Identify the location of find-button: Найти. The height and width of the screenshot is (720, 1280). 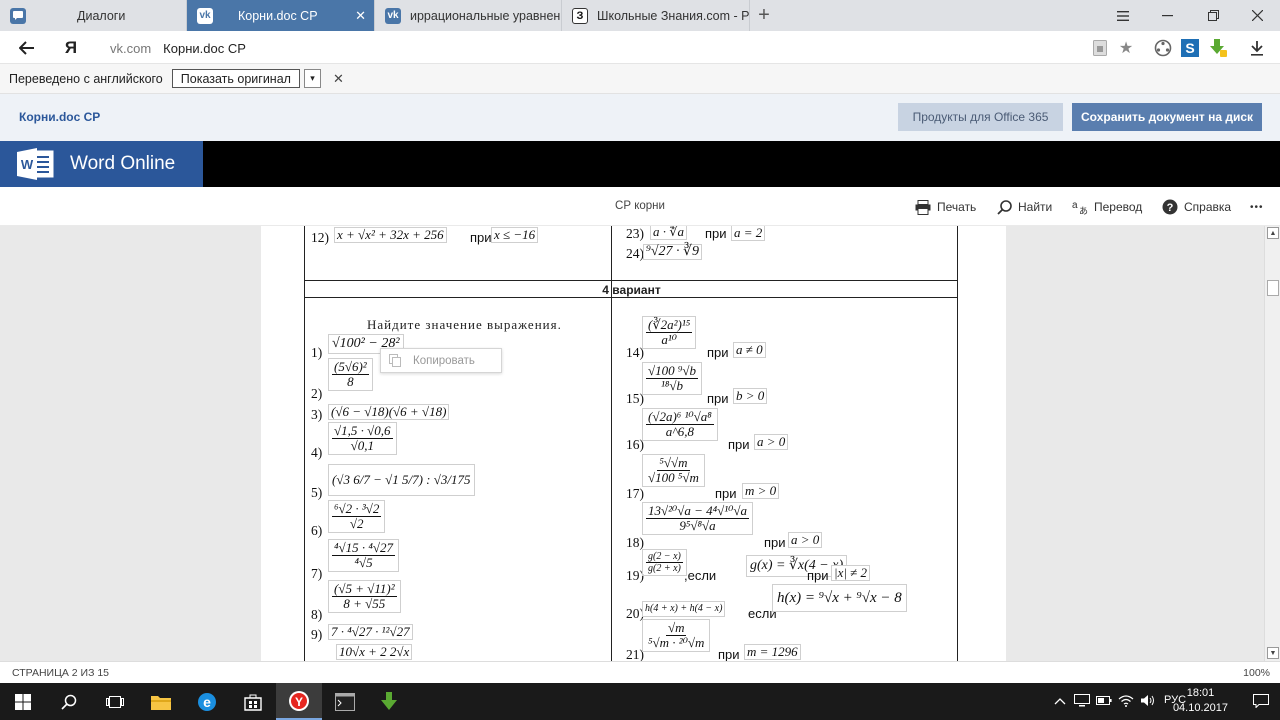
(1024, 207).